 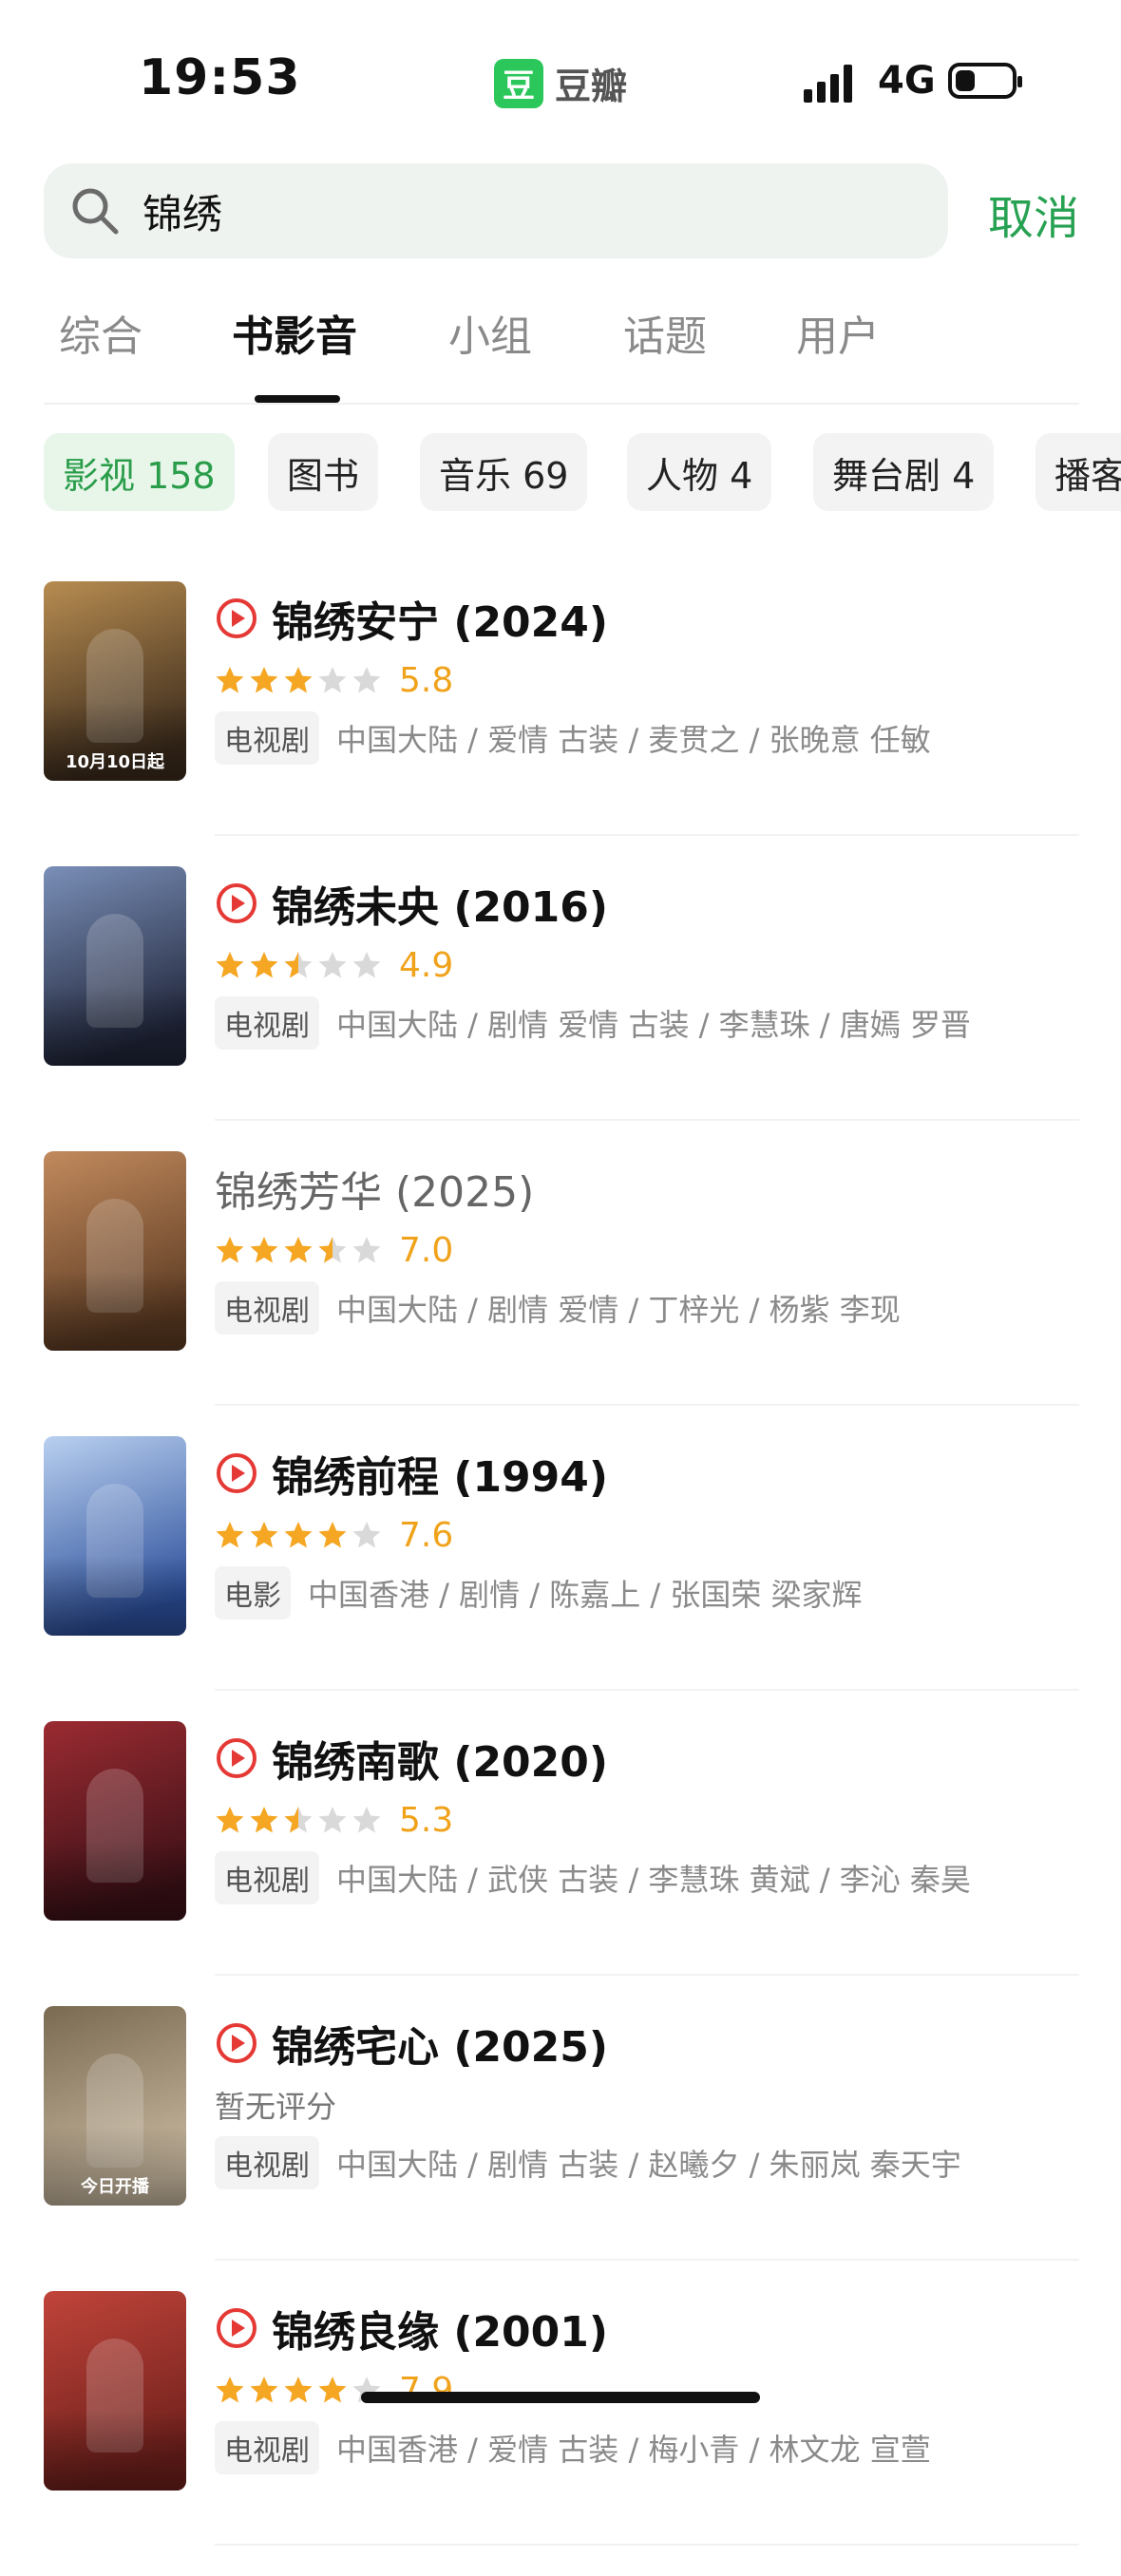 What do you see at coordinates (440, 2047) in the screenshot?
I see `result-title: 锦绣宅心 (2025)` at bounding box center [440, 2047].